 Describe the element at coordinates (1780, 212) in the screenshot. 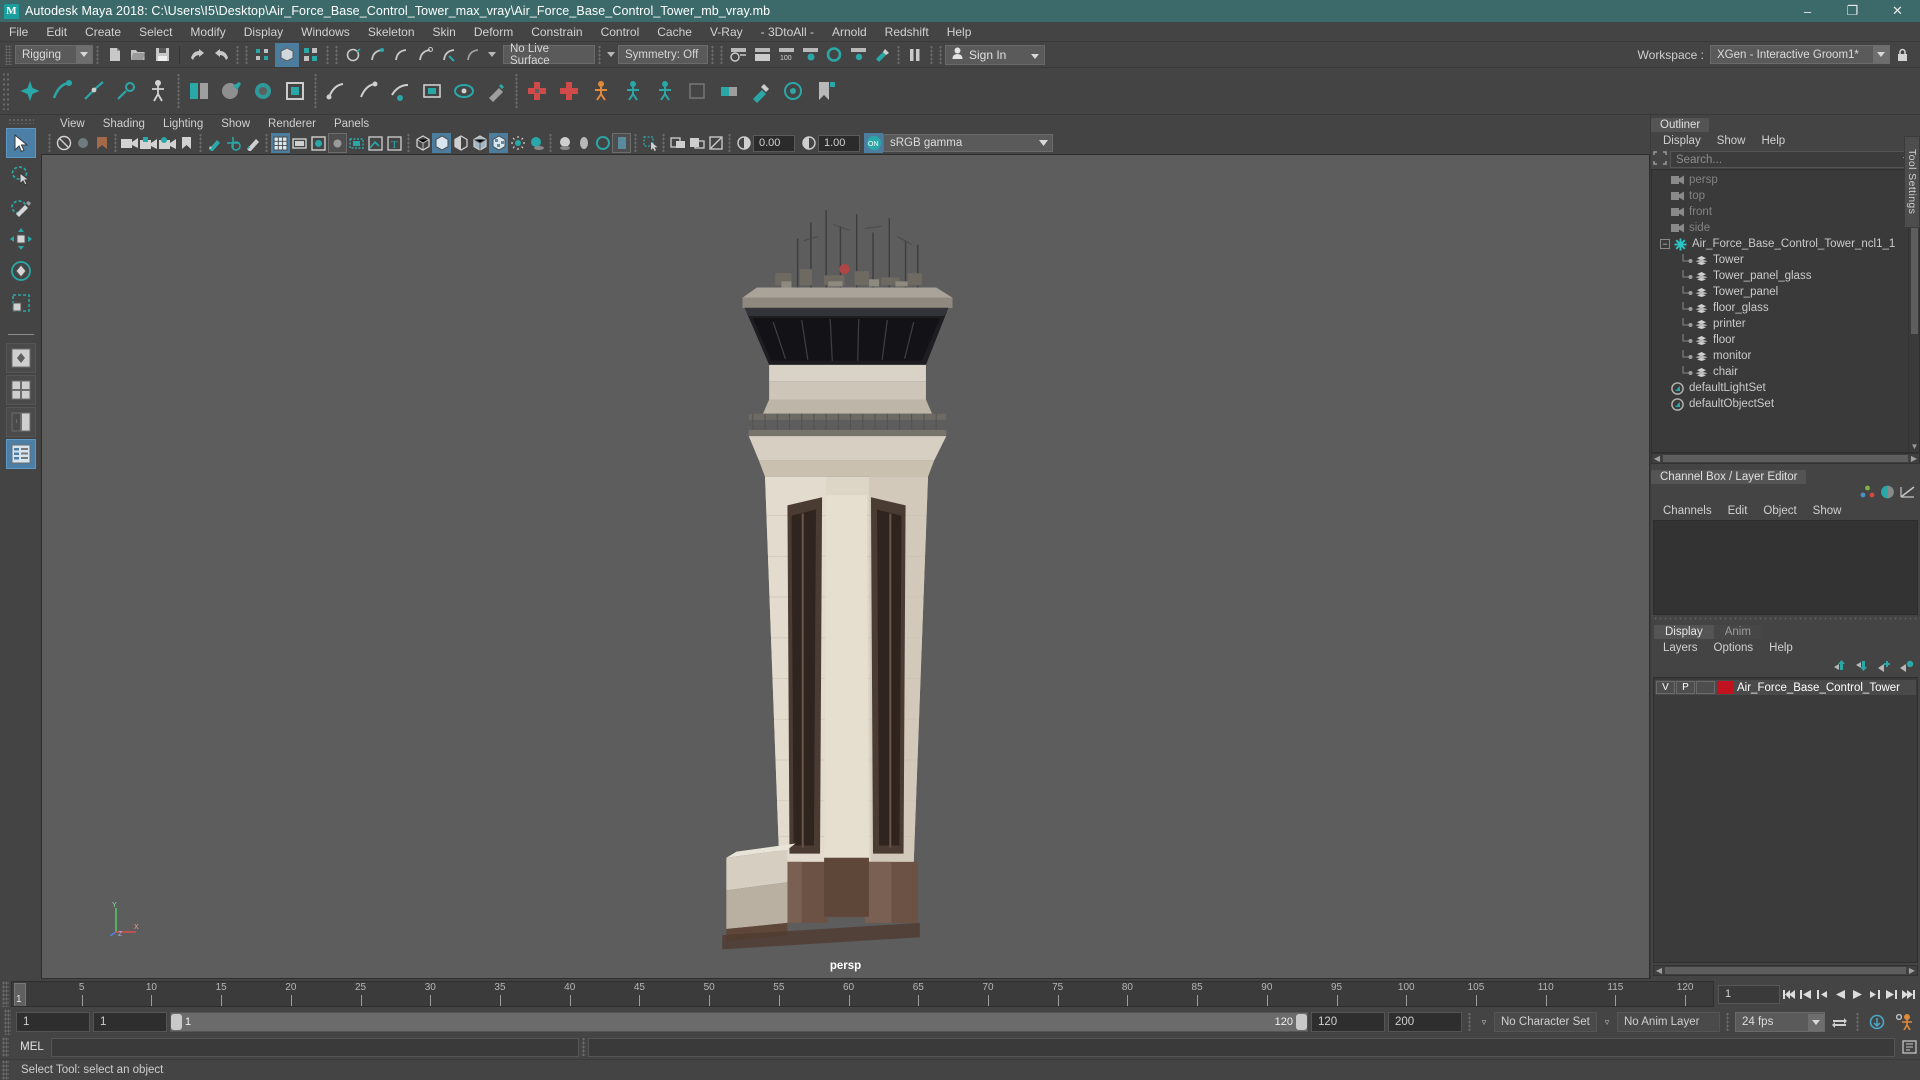

I see `outliner-item-front: front` at that location.